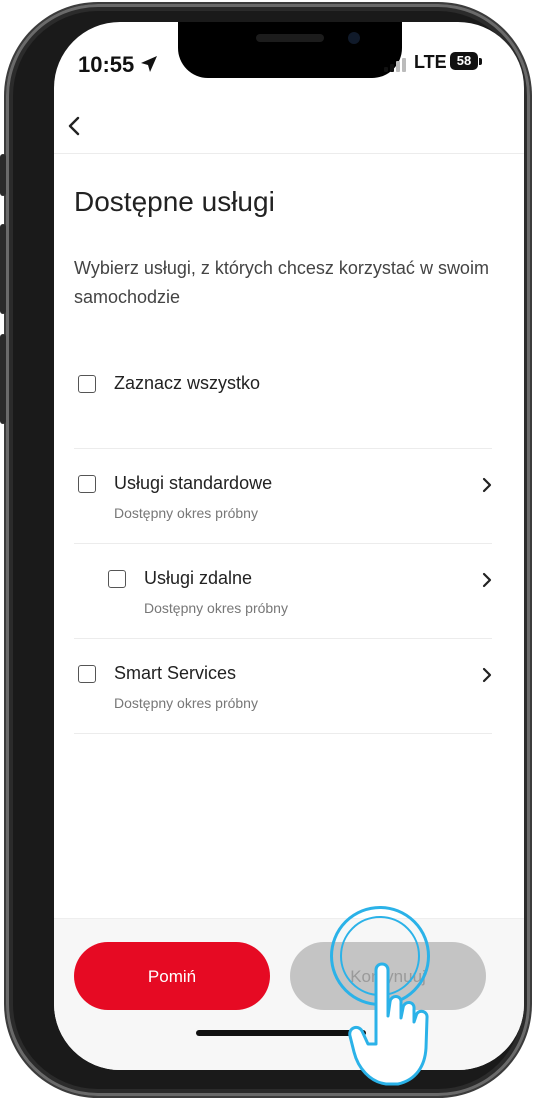  I want to click on service-label: Smart Services, so click(175, 673).